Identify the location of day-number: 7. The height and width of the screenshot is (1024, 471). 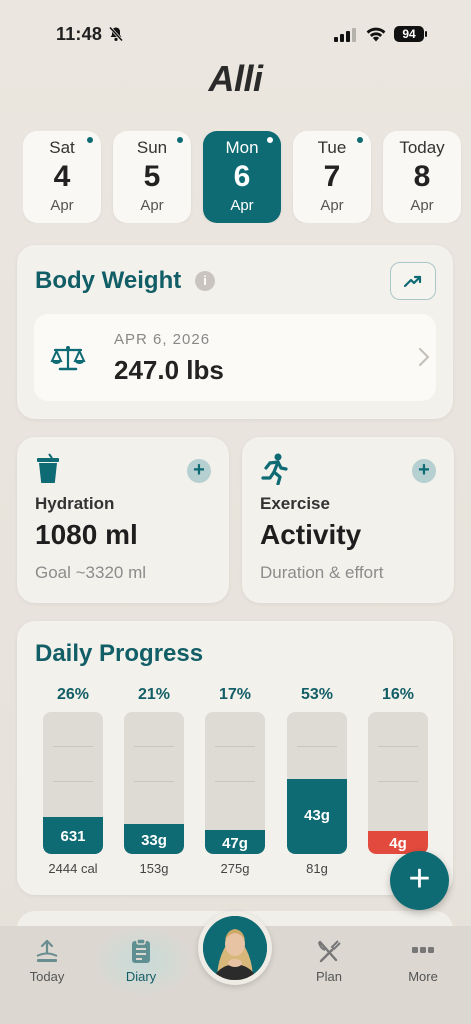
(332, 176).